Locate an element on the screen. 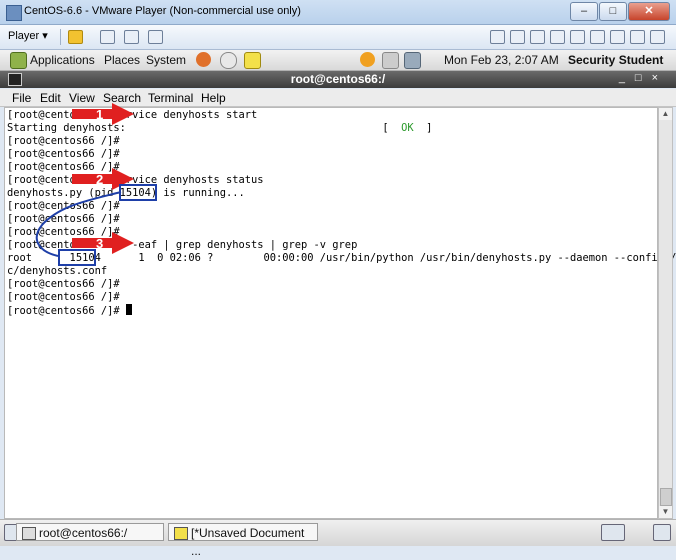 The width and height of the screenshot is (676, 560). menu-terminal: Terminal is located at coordinates (170, 98).